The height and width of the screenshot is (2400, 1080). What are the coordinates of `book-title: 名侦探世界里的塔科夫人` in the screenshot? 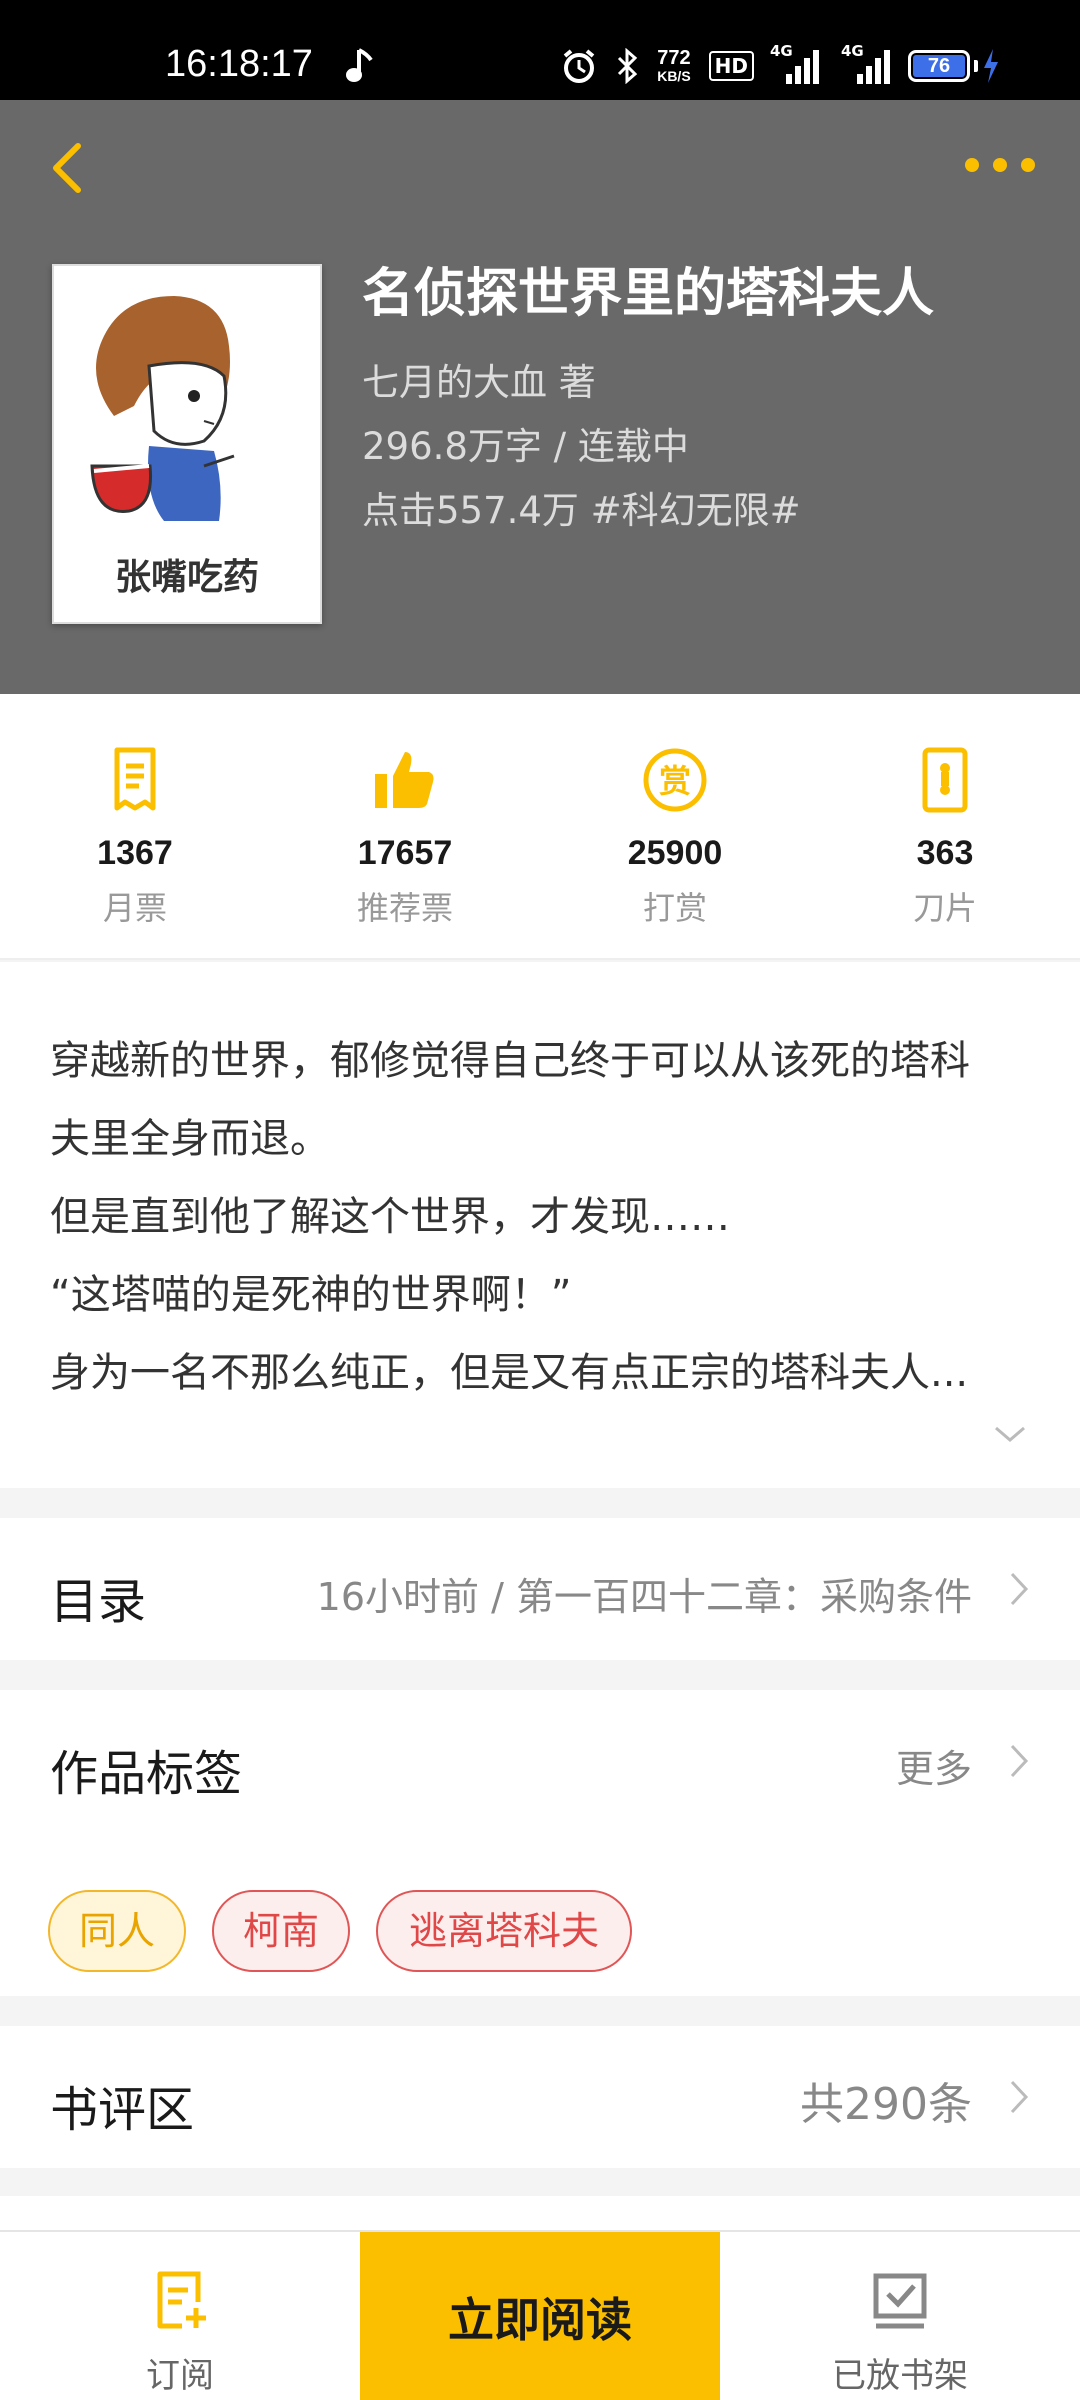 It's located at (648, 294).